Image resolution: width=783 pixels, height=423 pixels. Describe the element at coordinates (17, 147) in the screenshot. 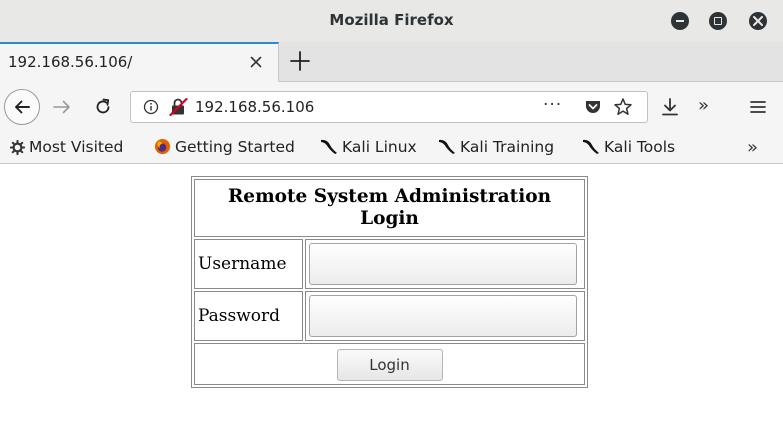

I see `gear-icon` at that location.